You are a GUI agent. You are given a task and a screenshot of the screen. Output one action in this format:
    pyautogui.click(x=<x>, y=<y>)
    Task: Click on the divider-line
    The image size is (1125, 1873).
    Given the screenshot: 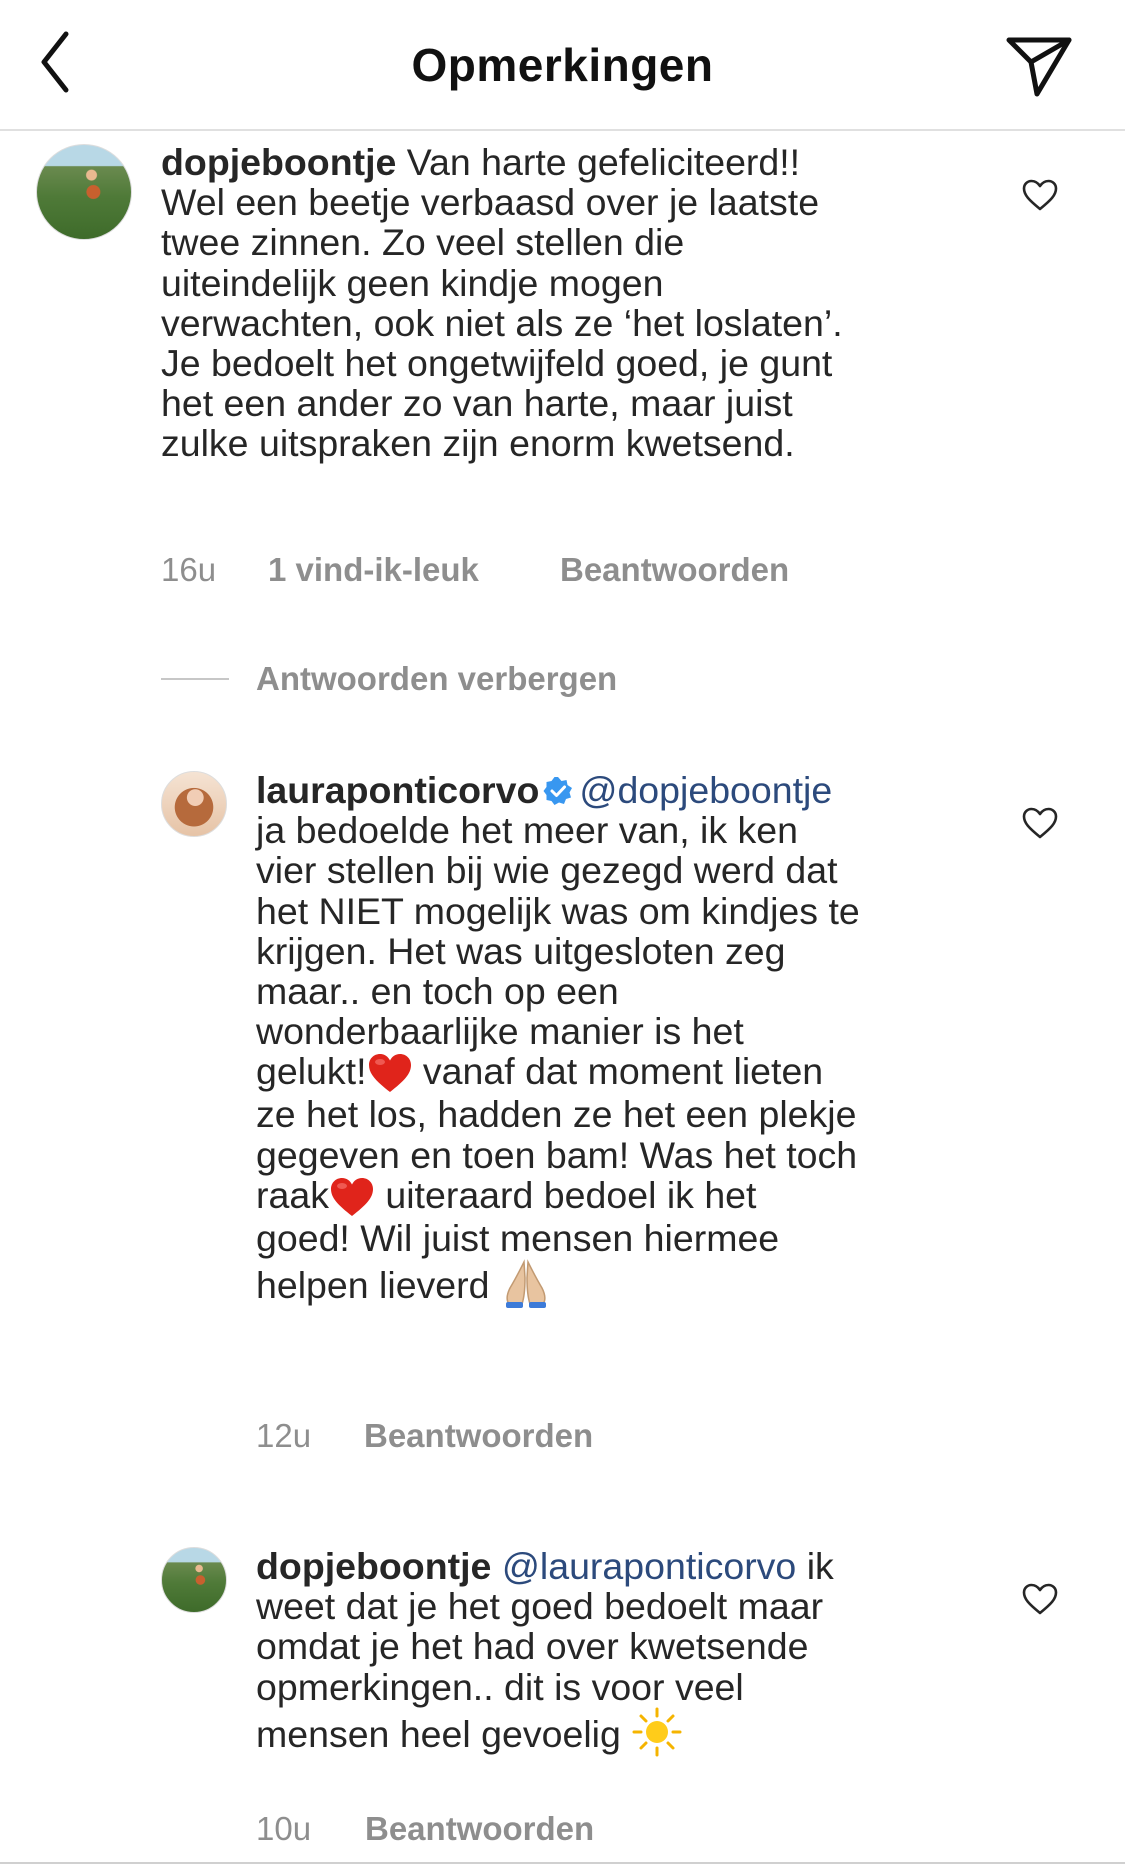 What is the action you would take?
    pyautogui.click(x=195, y=679)
    